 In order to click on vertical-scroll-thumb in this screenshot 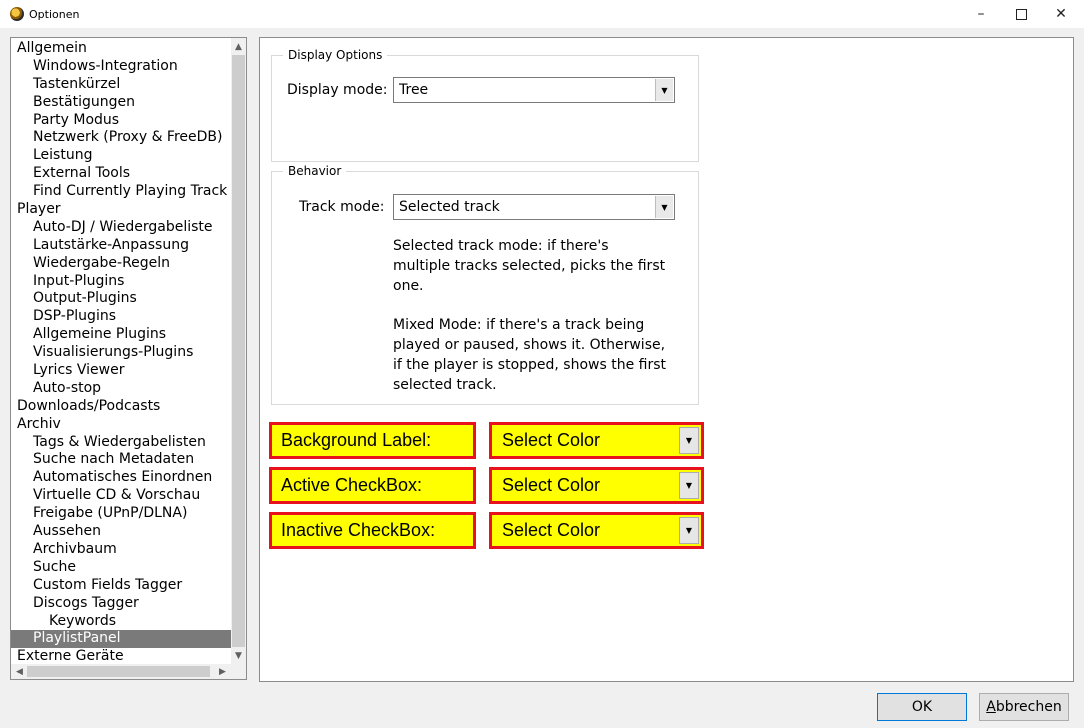, I will do `click(238, 351)`.